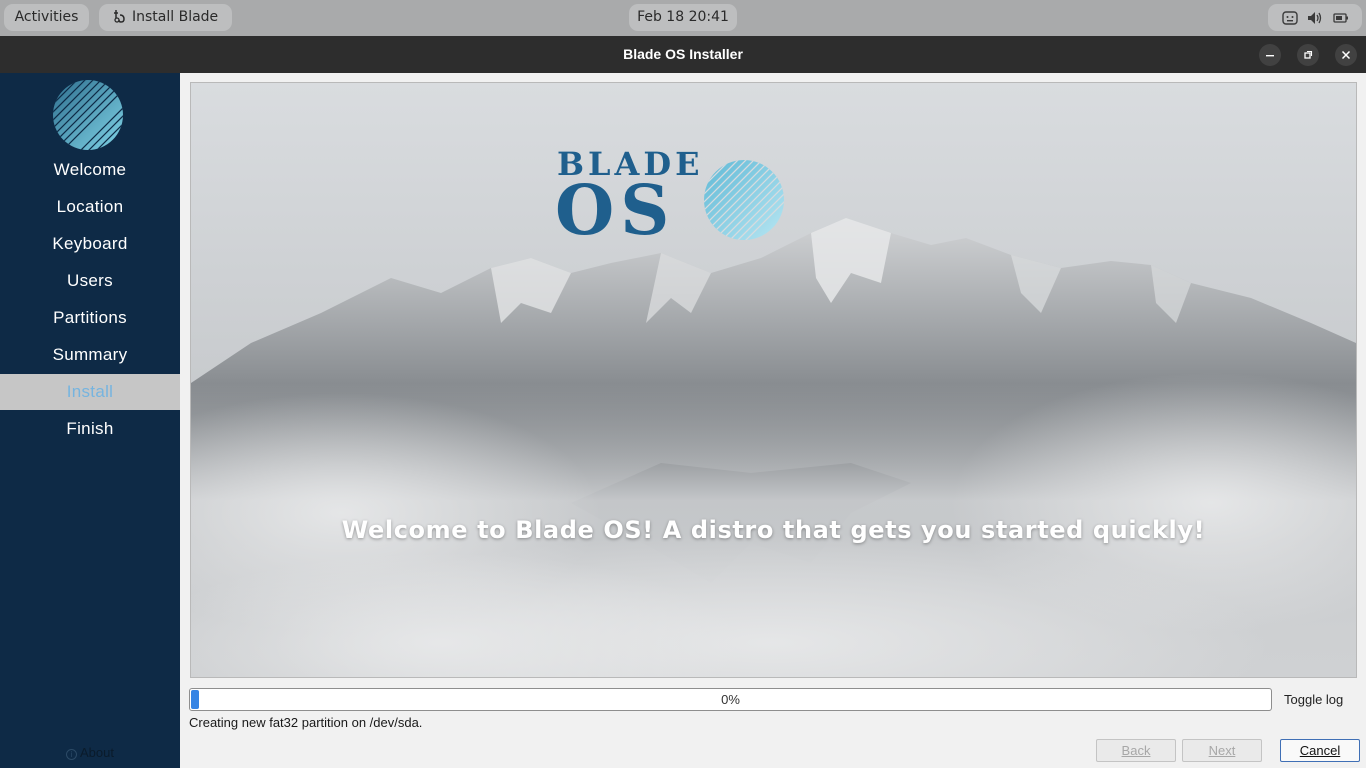 The image size is (1366, 768). I want to click on toggle-log-button: Toggle log, so click(1313, 699).